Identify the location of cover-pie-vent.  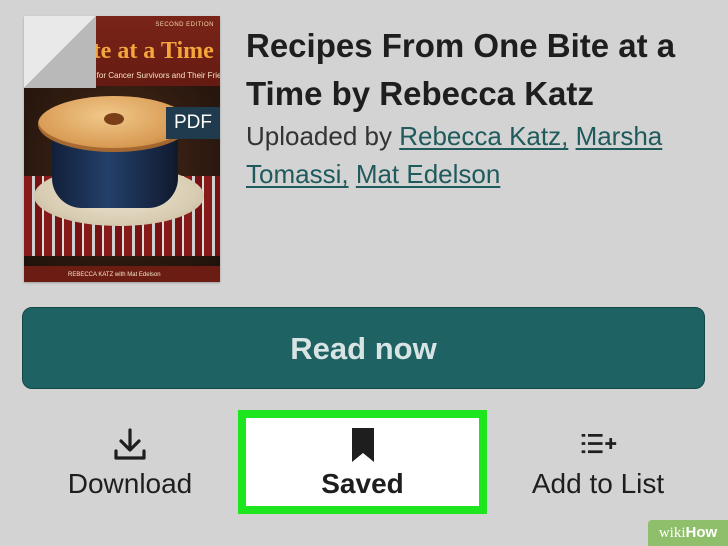
(114, 119).